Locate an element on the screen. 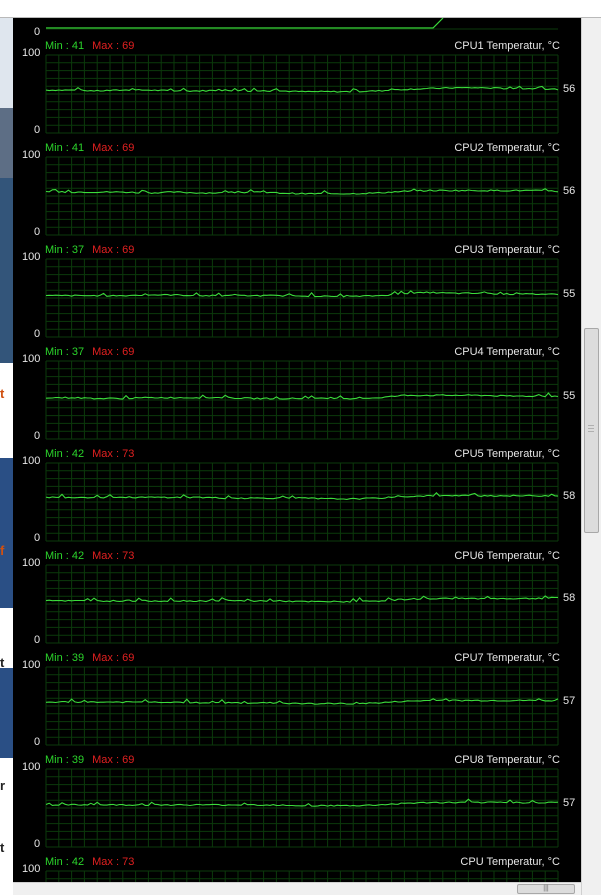 The width and height of the screenshot is (601, 895). bg-seg-white is located at coordinates (6, 410).